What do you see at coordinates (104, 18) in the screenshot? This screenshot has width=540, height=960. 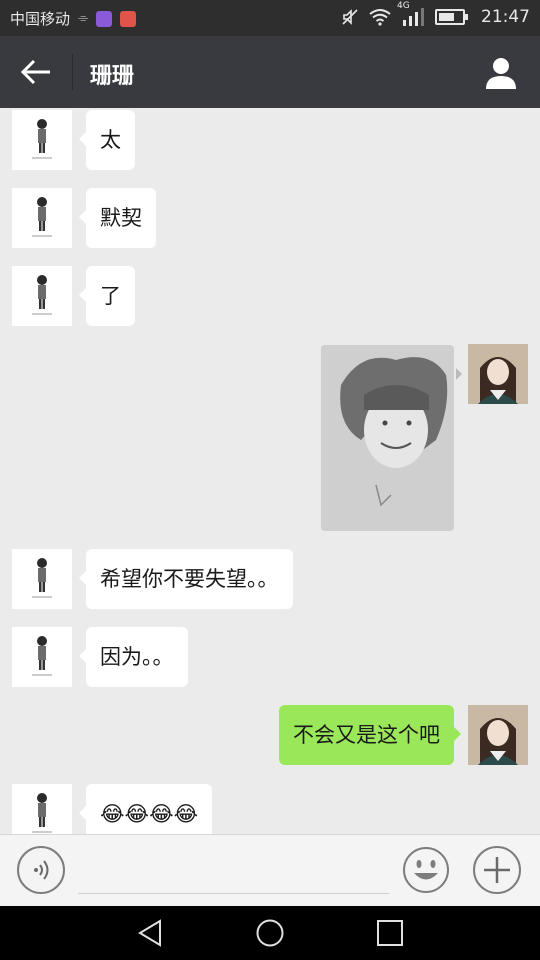 I see `gallery-app-icon` at bounding box center [104, 18].